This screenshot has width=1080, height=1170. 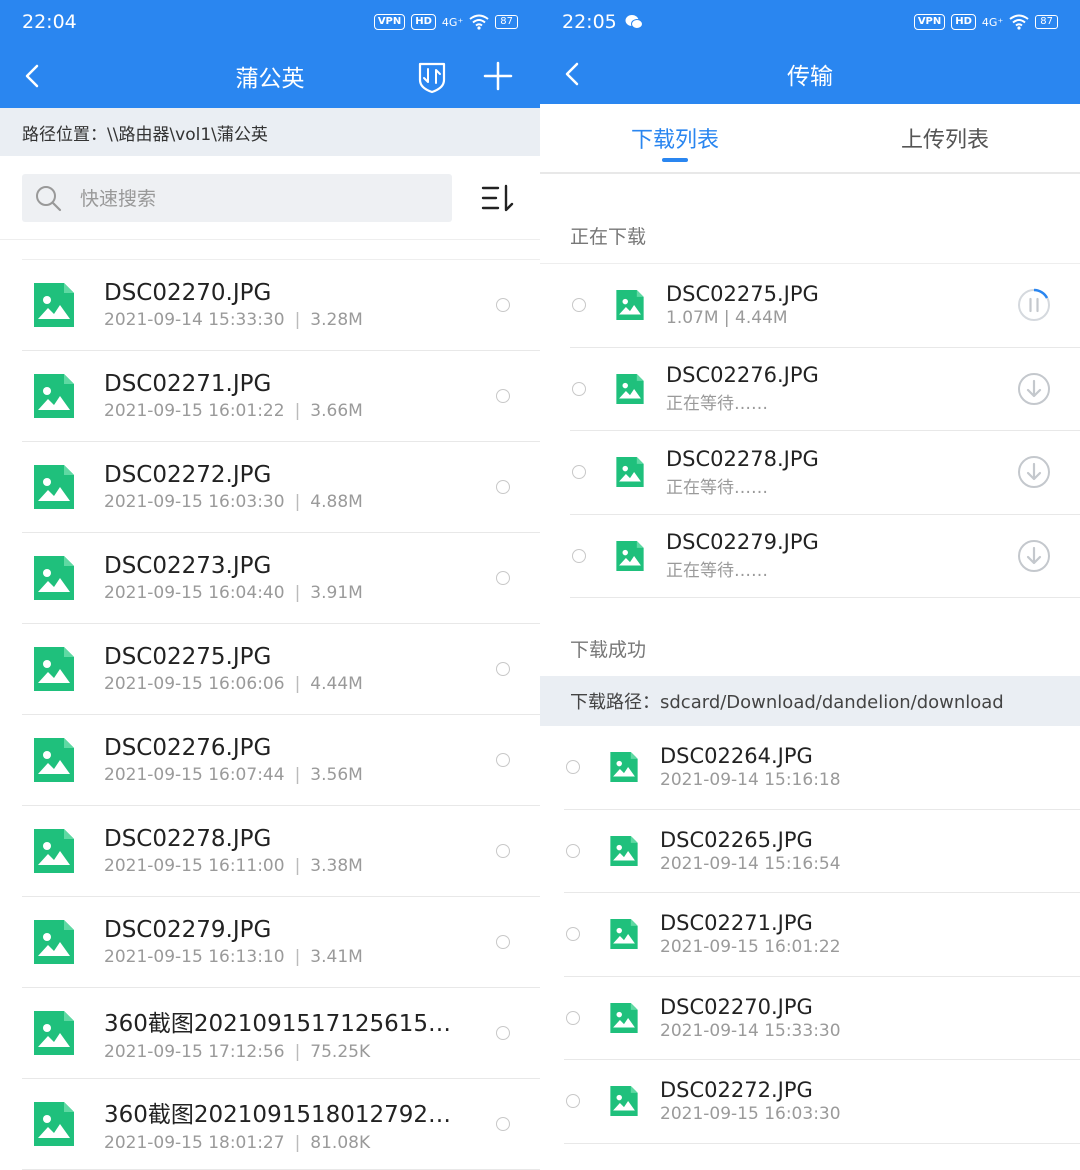 I want to click on file-name: DSC02278.JPG, so click(x=742, y=458).